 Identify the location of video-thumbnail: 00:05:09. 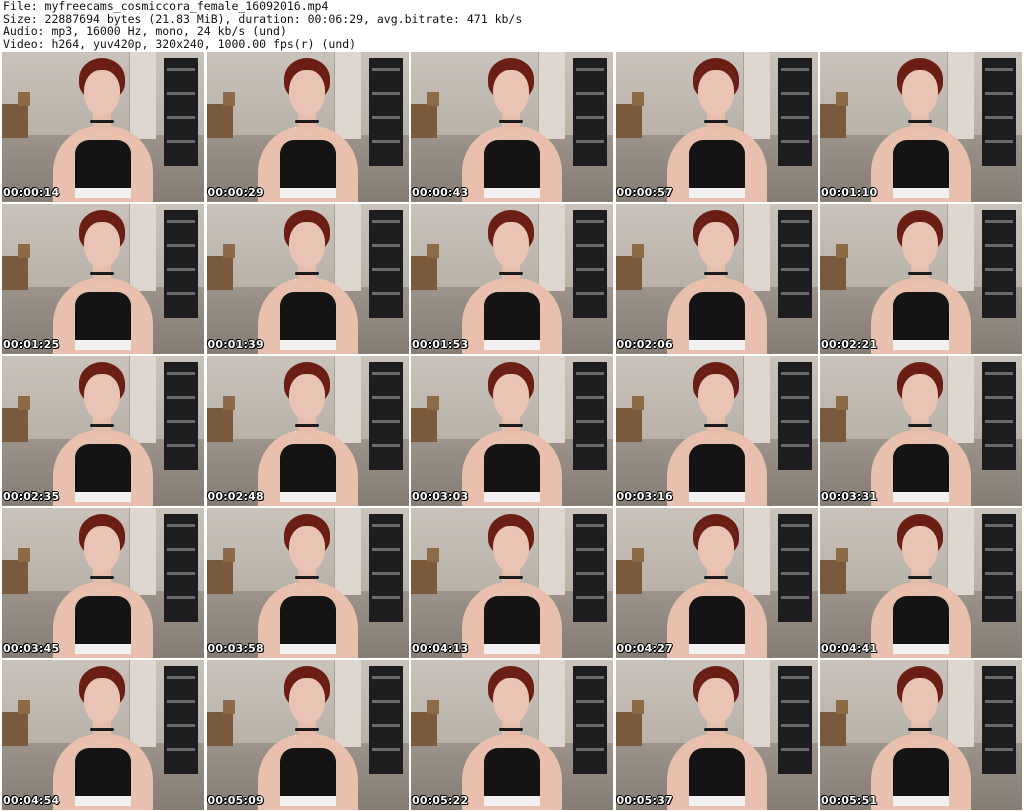
(307, 735).